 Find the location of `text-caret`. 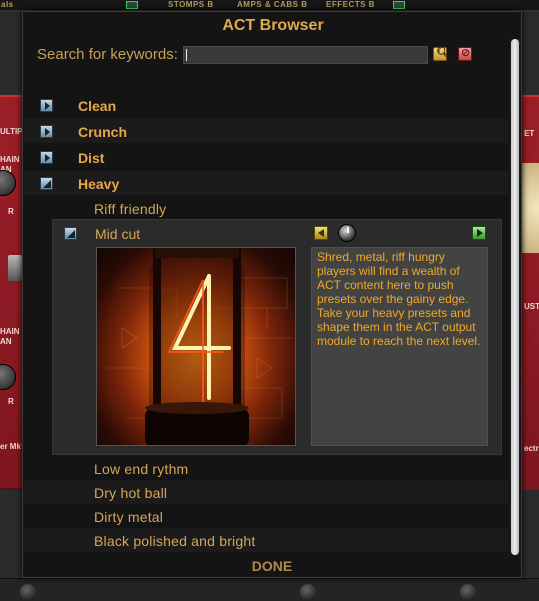

text-caret is located at coordinates (186, 55).